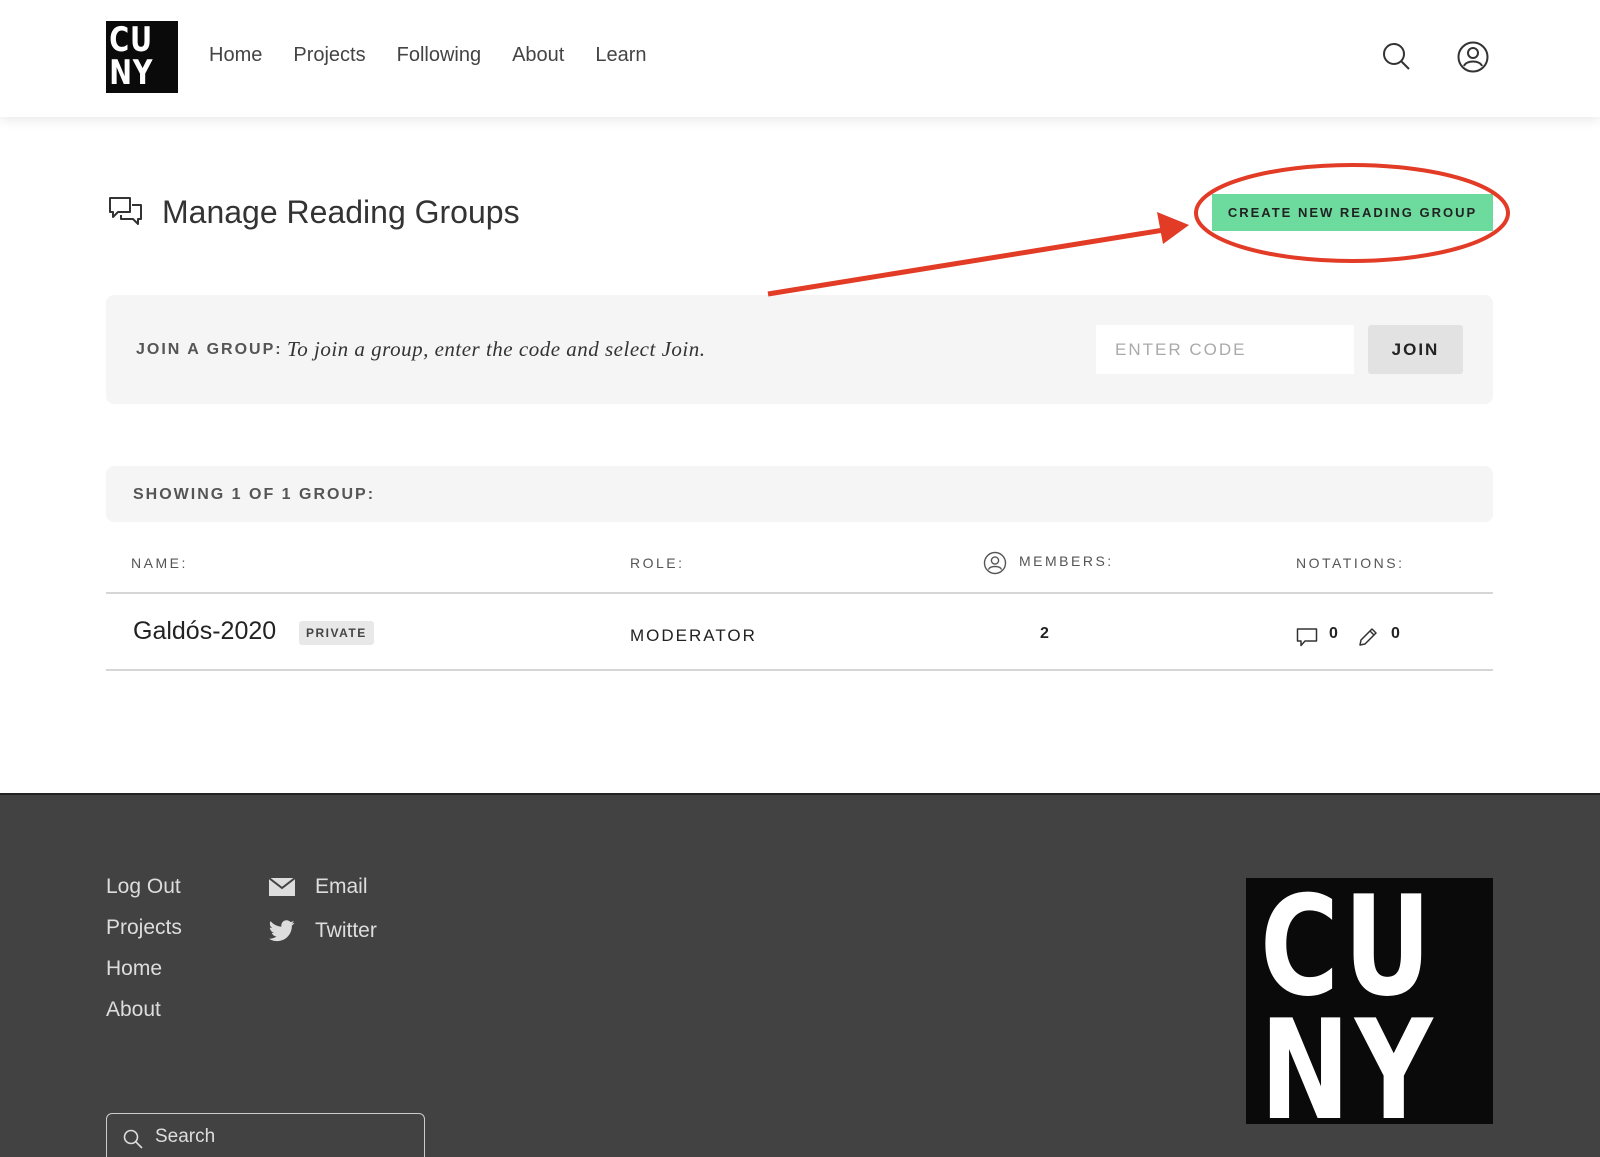  I want to click on table-header-divider, so click(799, 593).